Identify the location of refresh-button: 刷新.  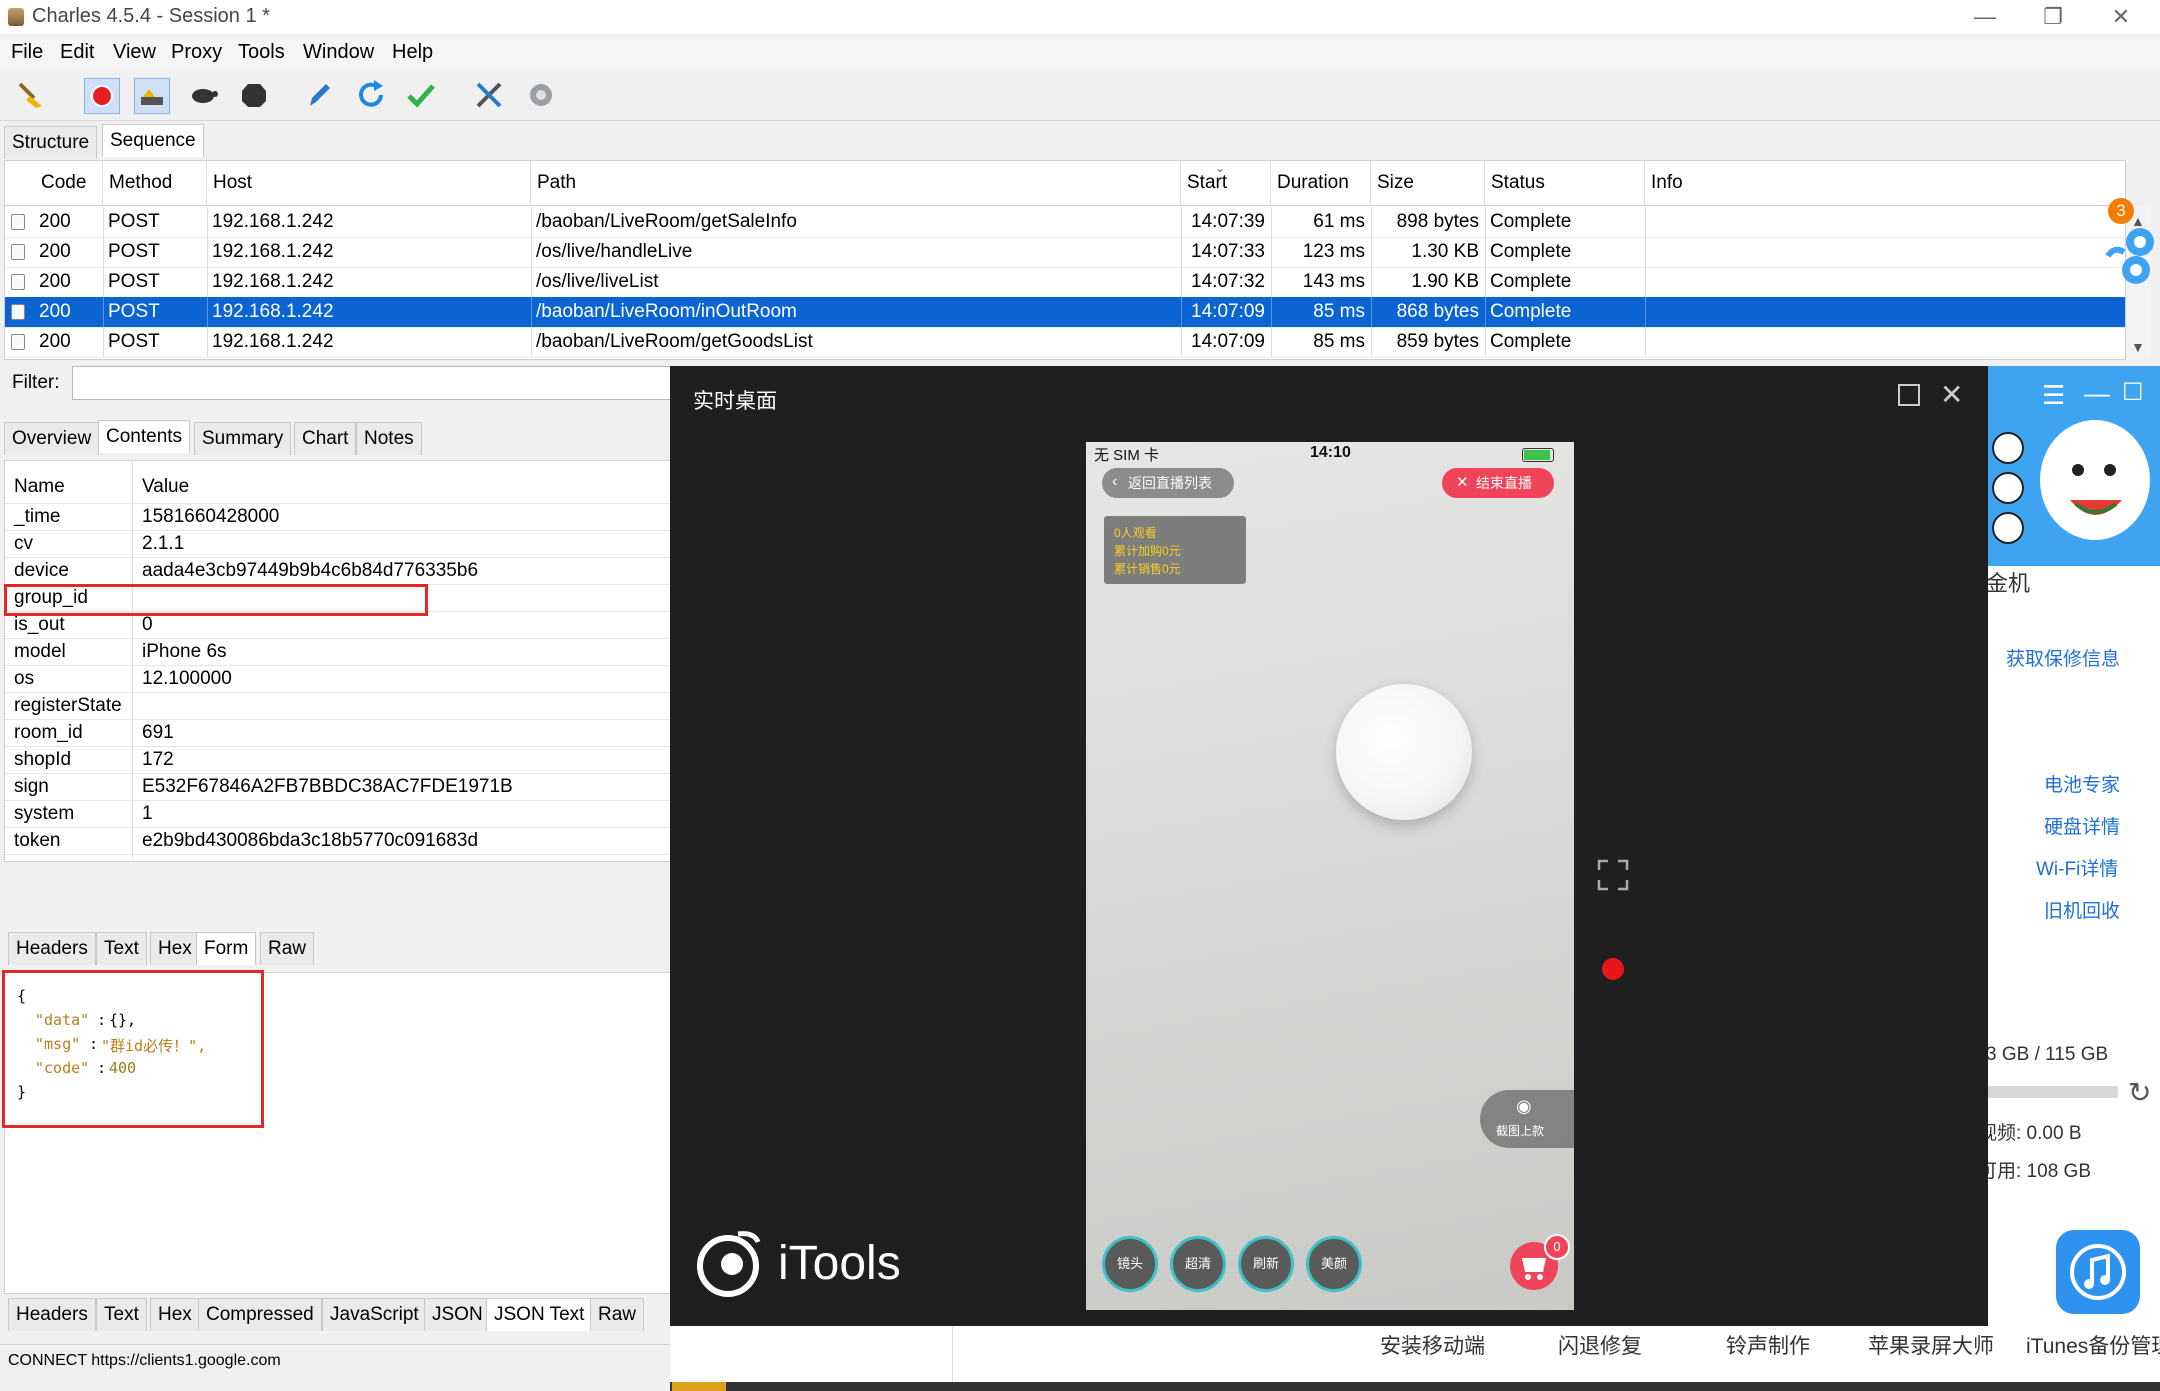
(1266, 1264).